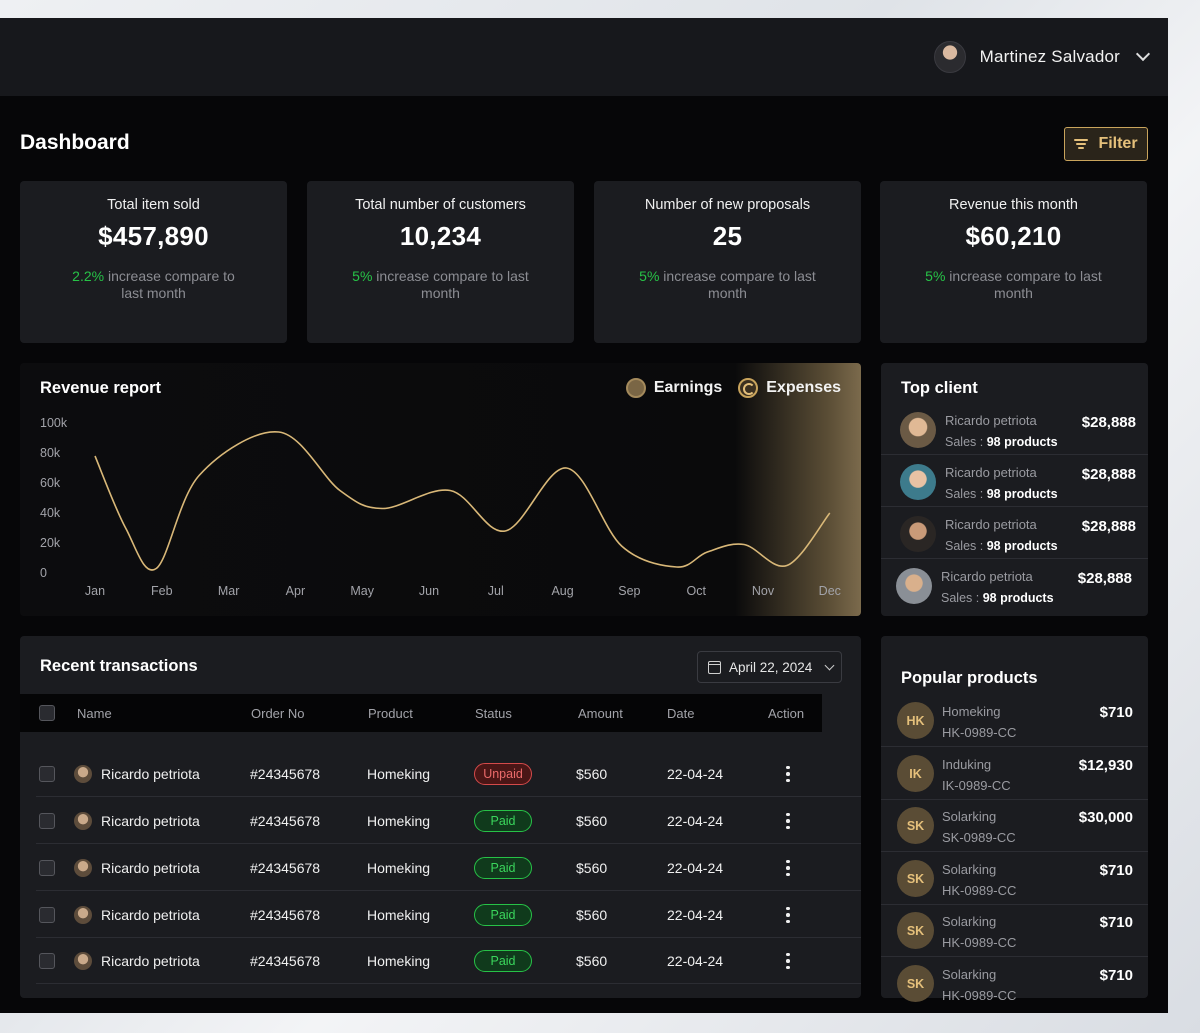  I want to click on user-avatar, so click(949, 57).